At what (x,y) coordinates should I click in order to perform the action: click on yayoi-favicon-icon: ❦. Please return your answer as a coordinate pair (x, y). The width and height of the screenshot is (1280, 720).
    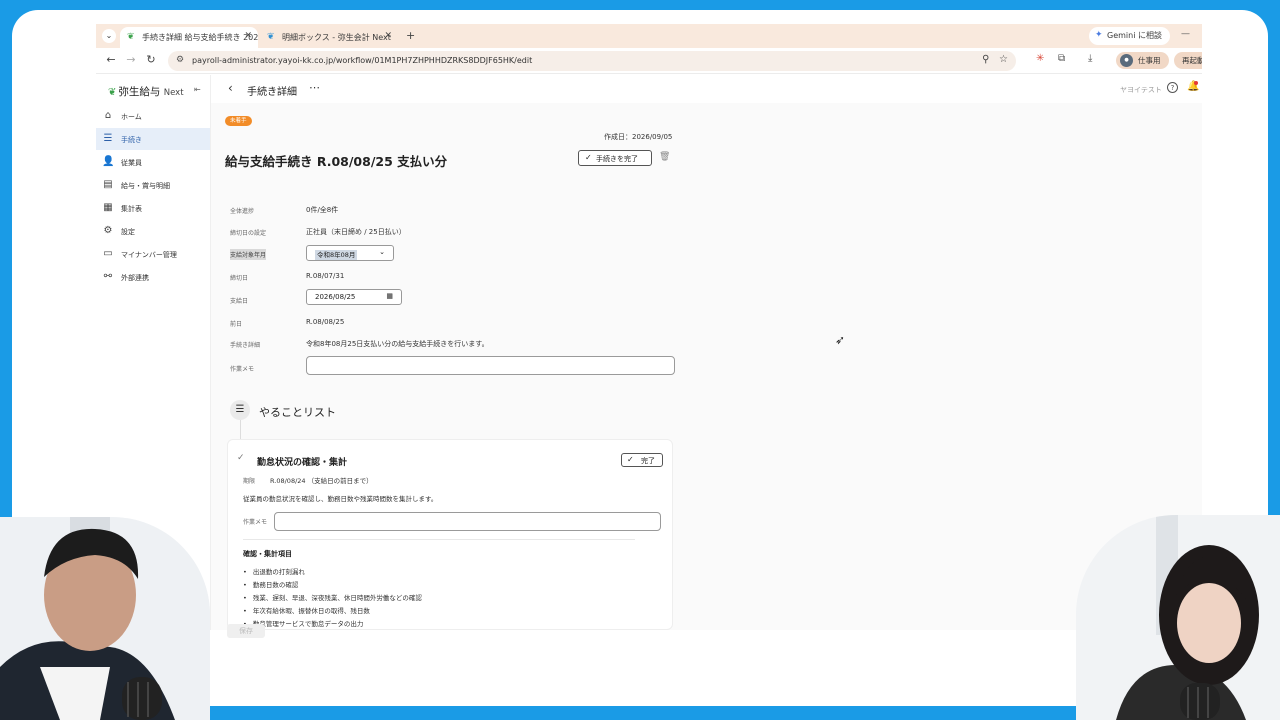
    Looking at the image, I should click on (271, 37).